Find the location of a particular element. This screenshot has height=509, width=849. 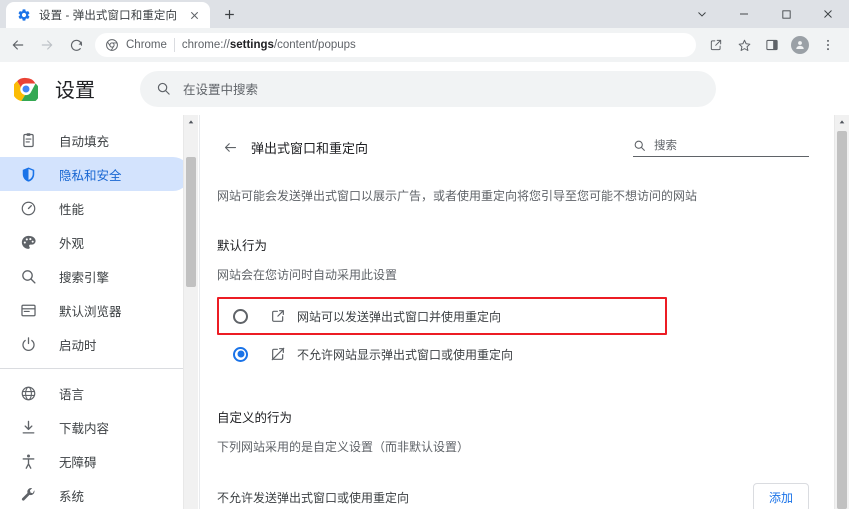

content-search-input: 搜索 is located at coordinates (721, 147).